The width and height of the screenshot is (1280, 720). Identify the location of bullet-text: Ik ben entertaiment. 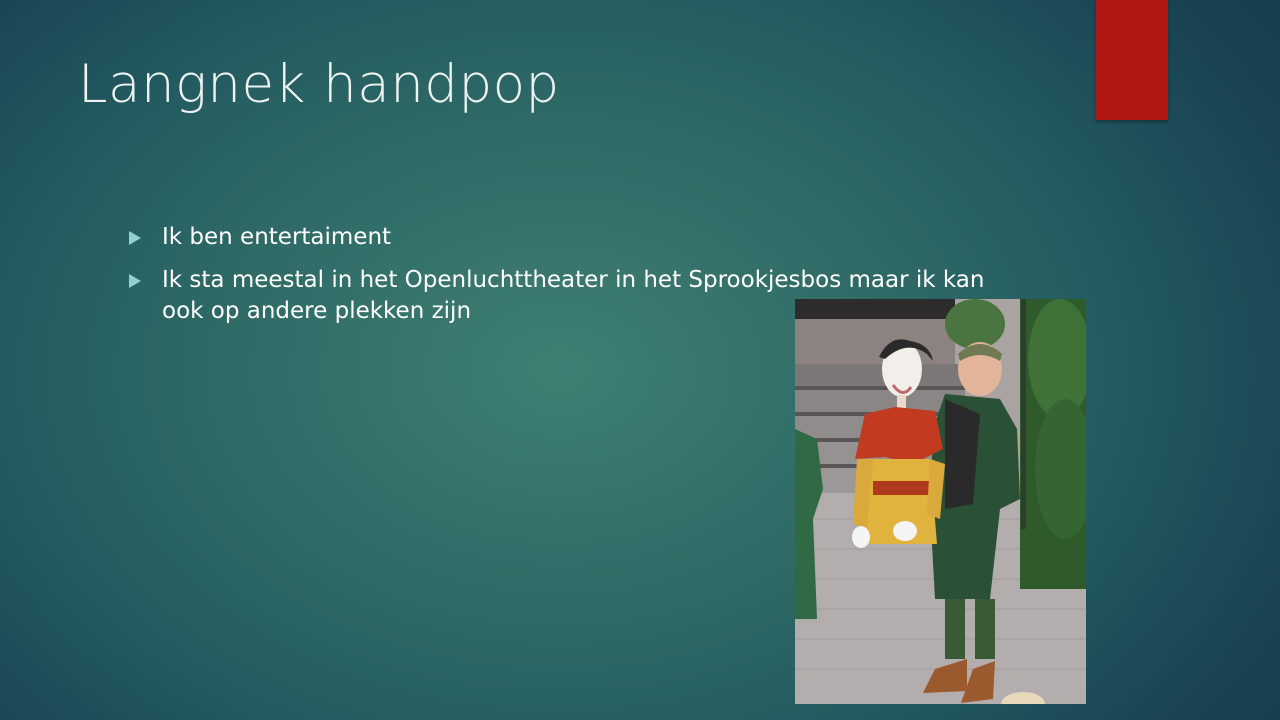
(277, 237).